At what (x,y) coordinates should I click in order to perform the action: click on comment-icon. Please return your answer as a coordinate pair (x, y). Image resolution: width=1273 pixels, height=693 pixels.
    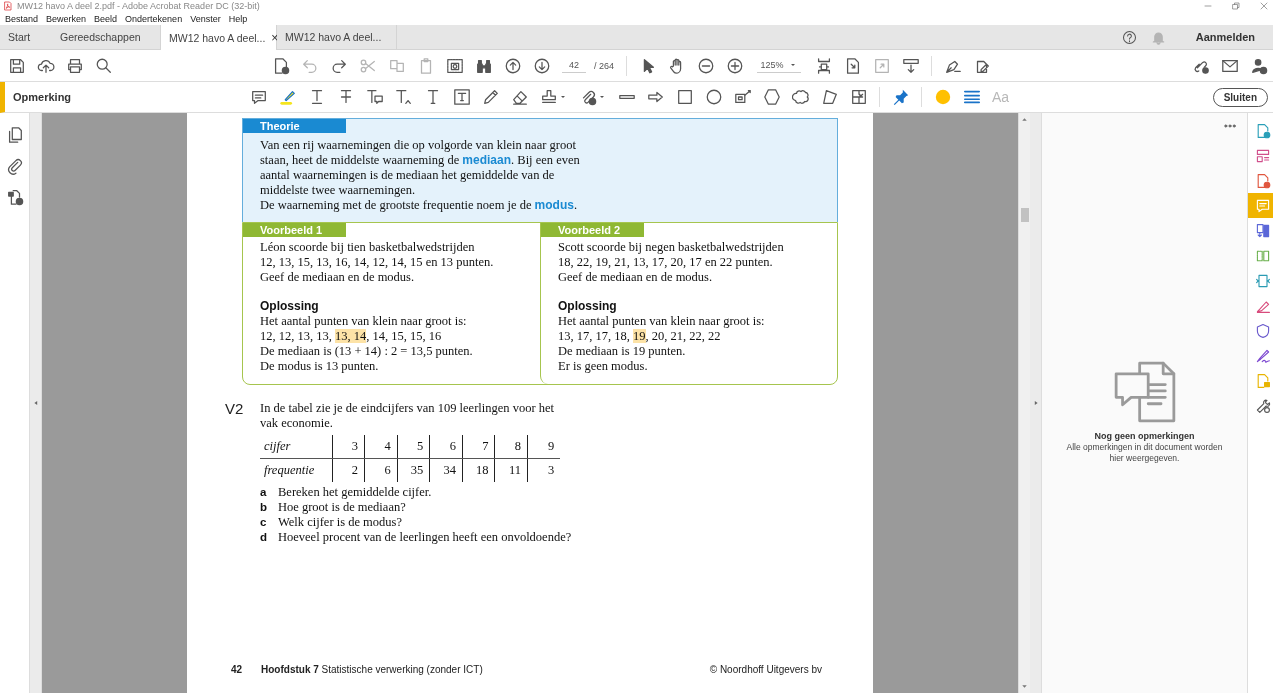
    Looking at the image, I should click on (1262, 205).